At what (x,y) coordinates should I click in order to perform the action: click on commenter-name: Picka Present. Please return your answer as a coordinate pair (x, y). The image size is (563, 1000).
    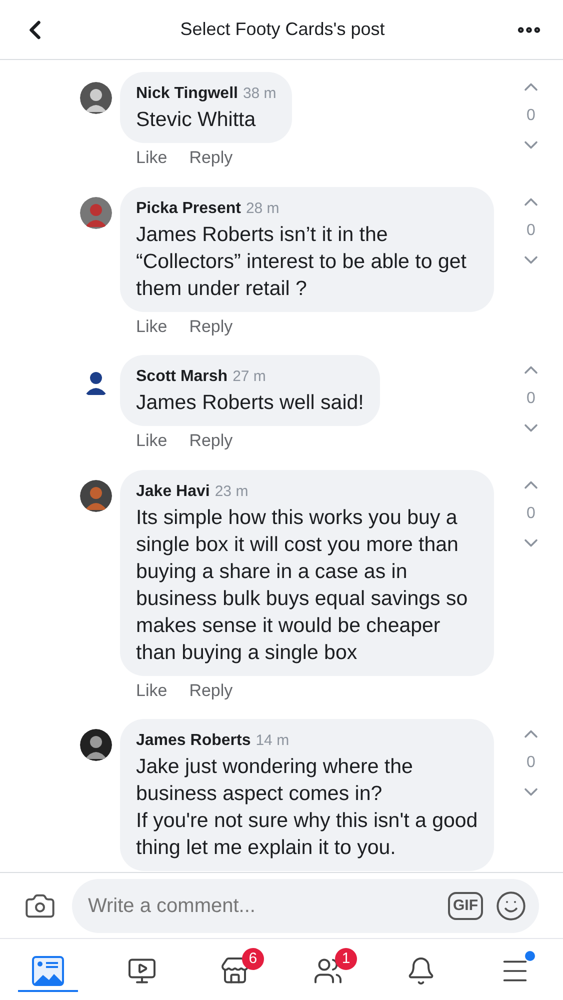
    Looking at the image, I should click on (188, 208).